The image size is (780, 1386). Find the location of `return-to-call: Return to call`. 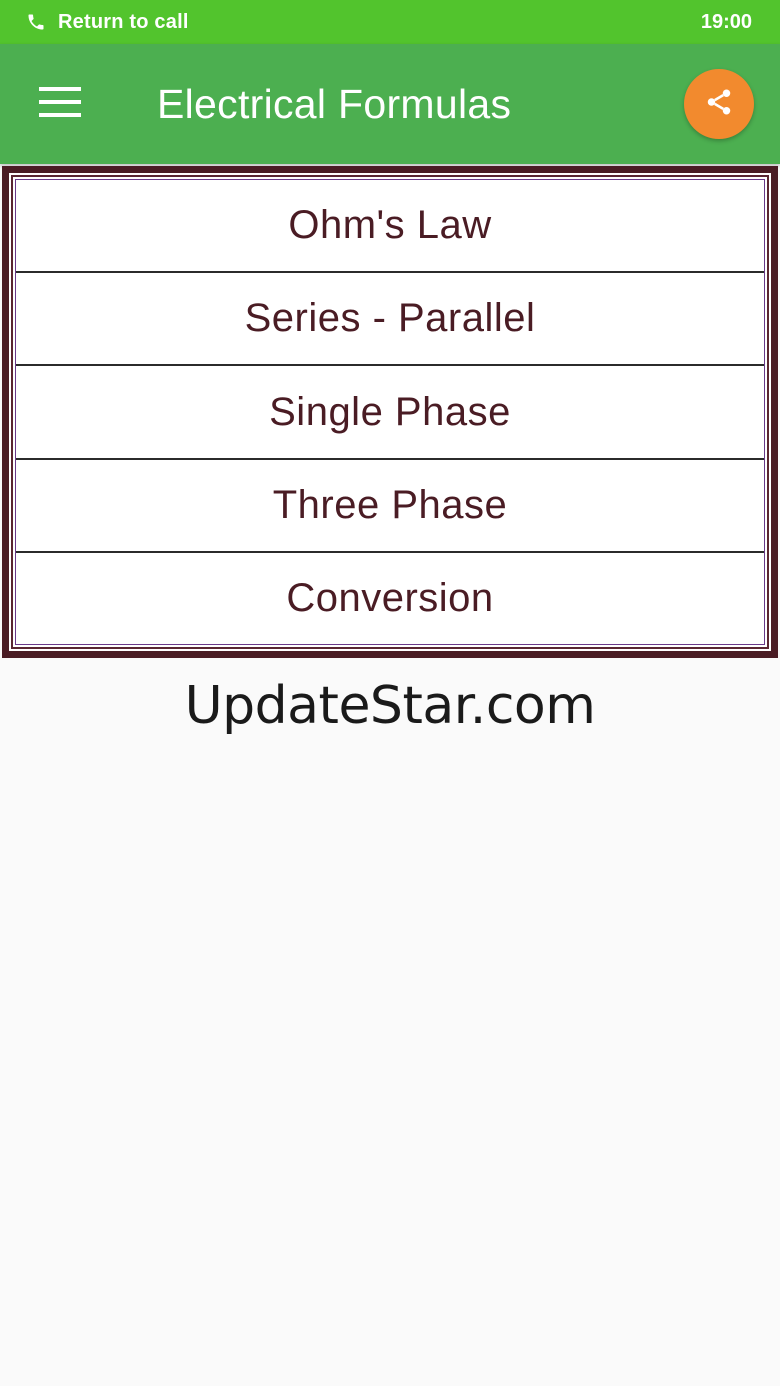

return-to-call: Return to call is located at coordinates (107, 22).